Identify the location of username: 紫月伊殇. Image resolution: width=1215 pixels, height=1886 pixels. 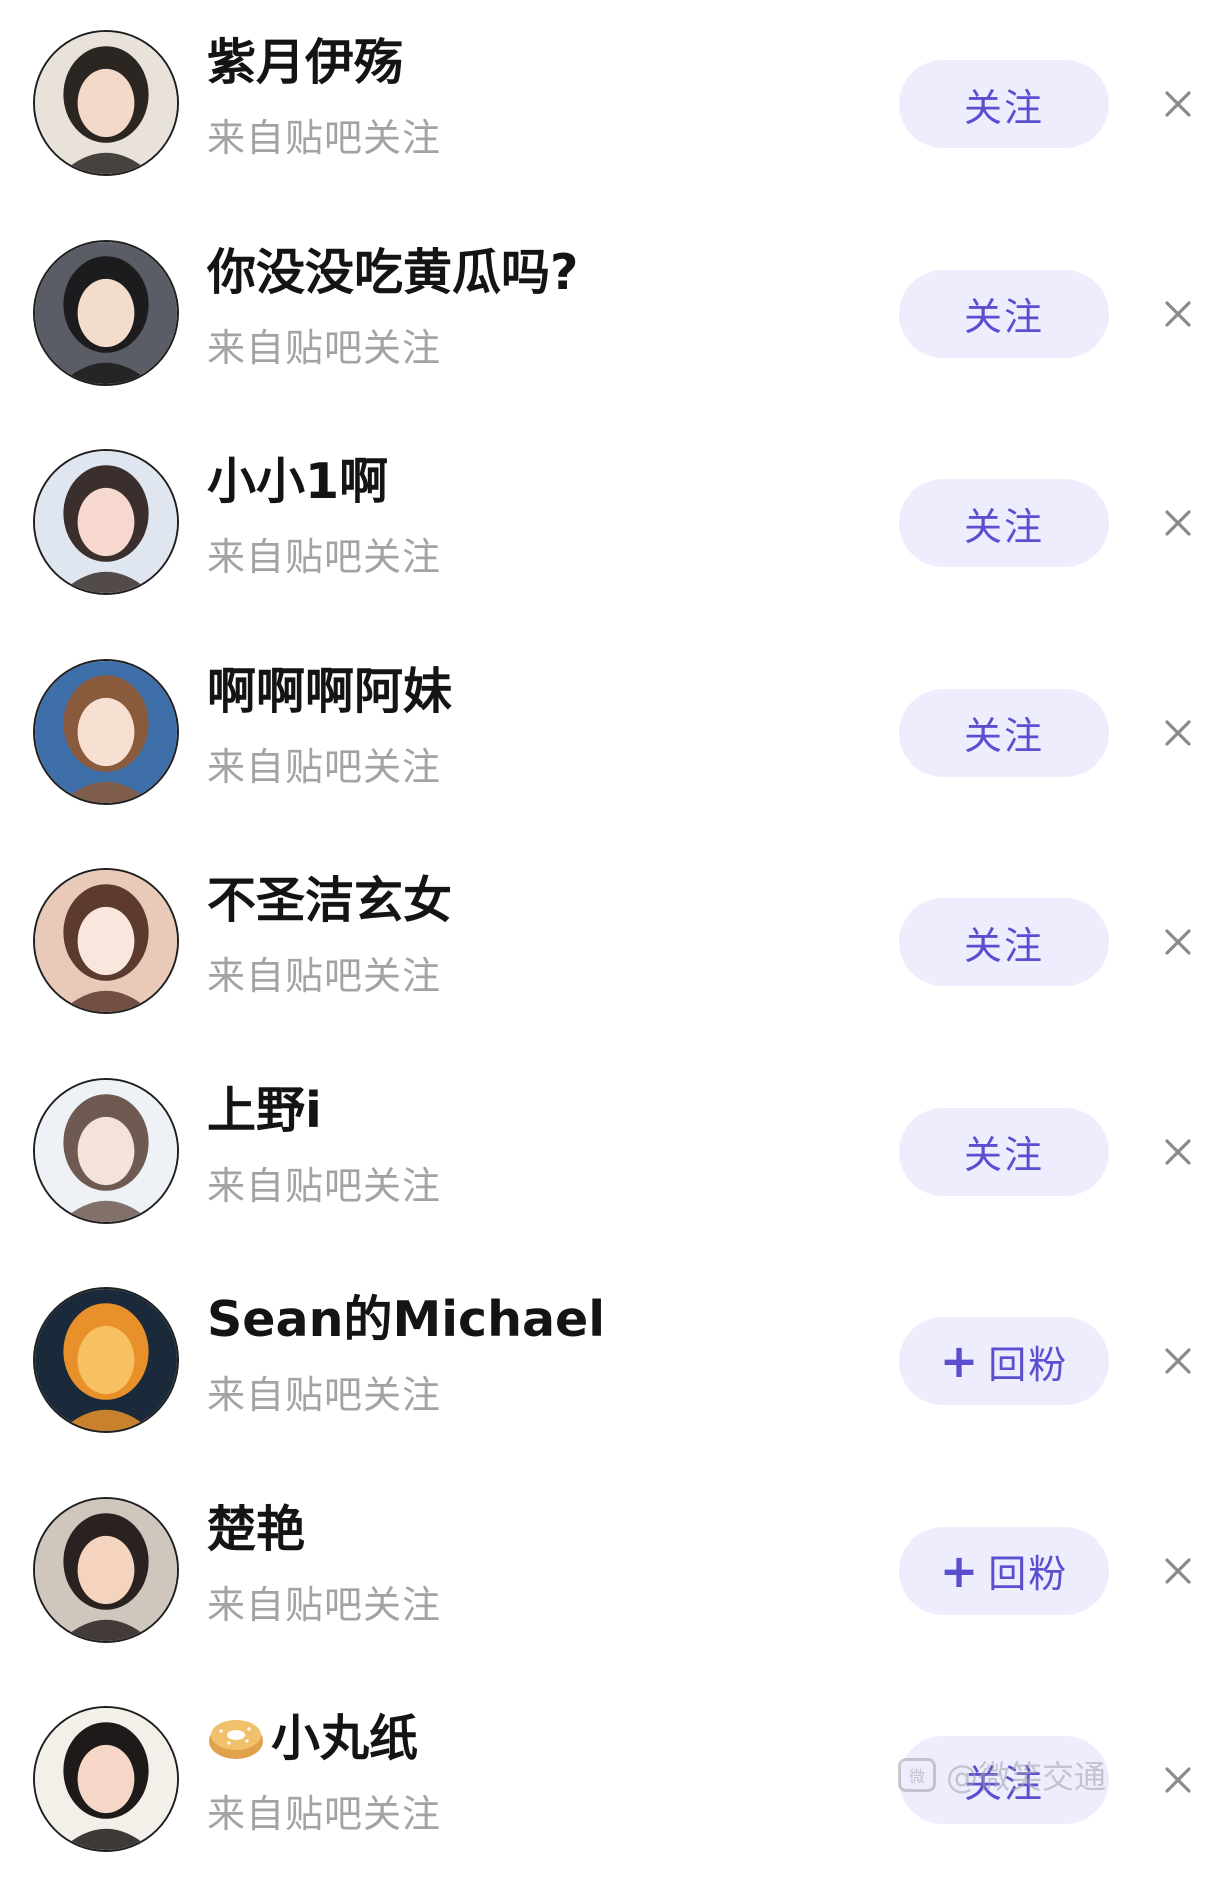
(305, 63).